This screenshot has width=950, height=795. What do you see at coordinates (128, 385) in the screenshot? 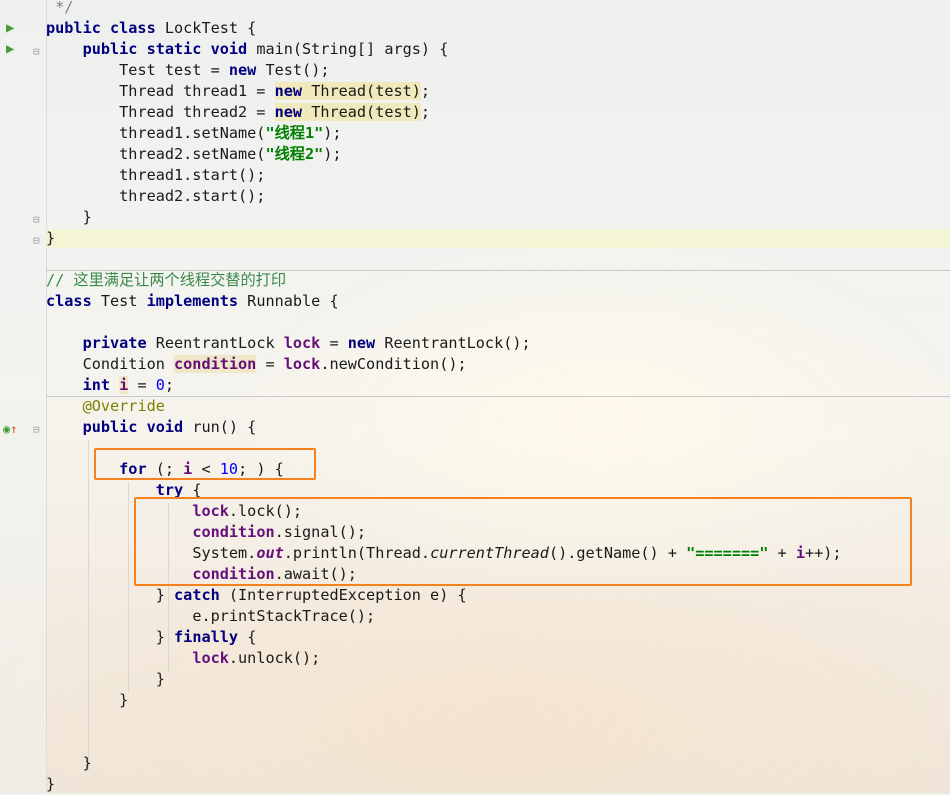
I see `code-line: int i = 0;` at bounding box center [128, 385].